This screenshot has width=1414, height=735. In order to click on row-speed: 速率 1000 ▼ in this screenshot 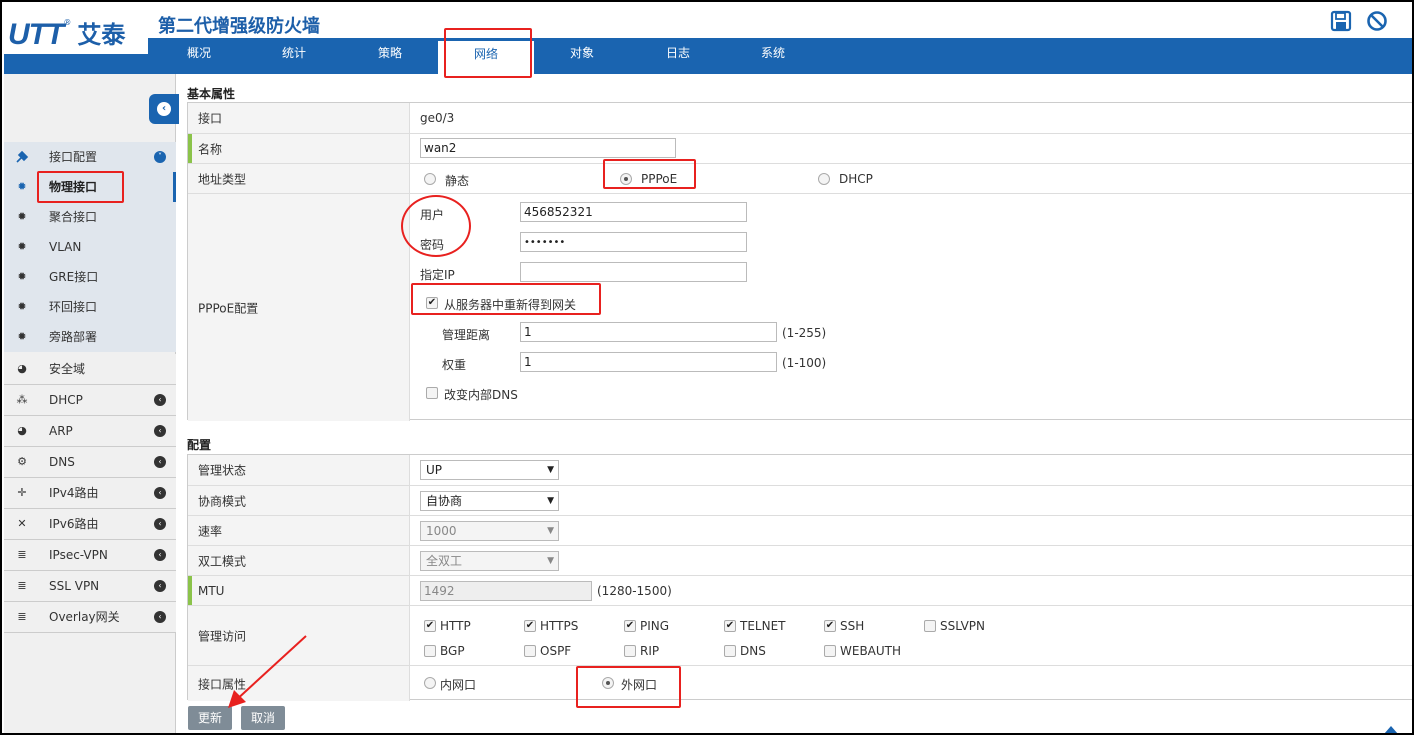, I will do `click(800, 530)`.